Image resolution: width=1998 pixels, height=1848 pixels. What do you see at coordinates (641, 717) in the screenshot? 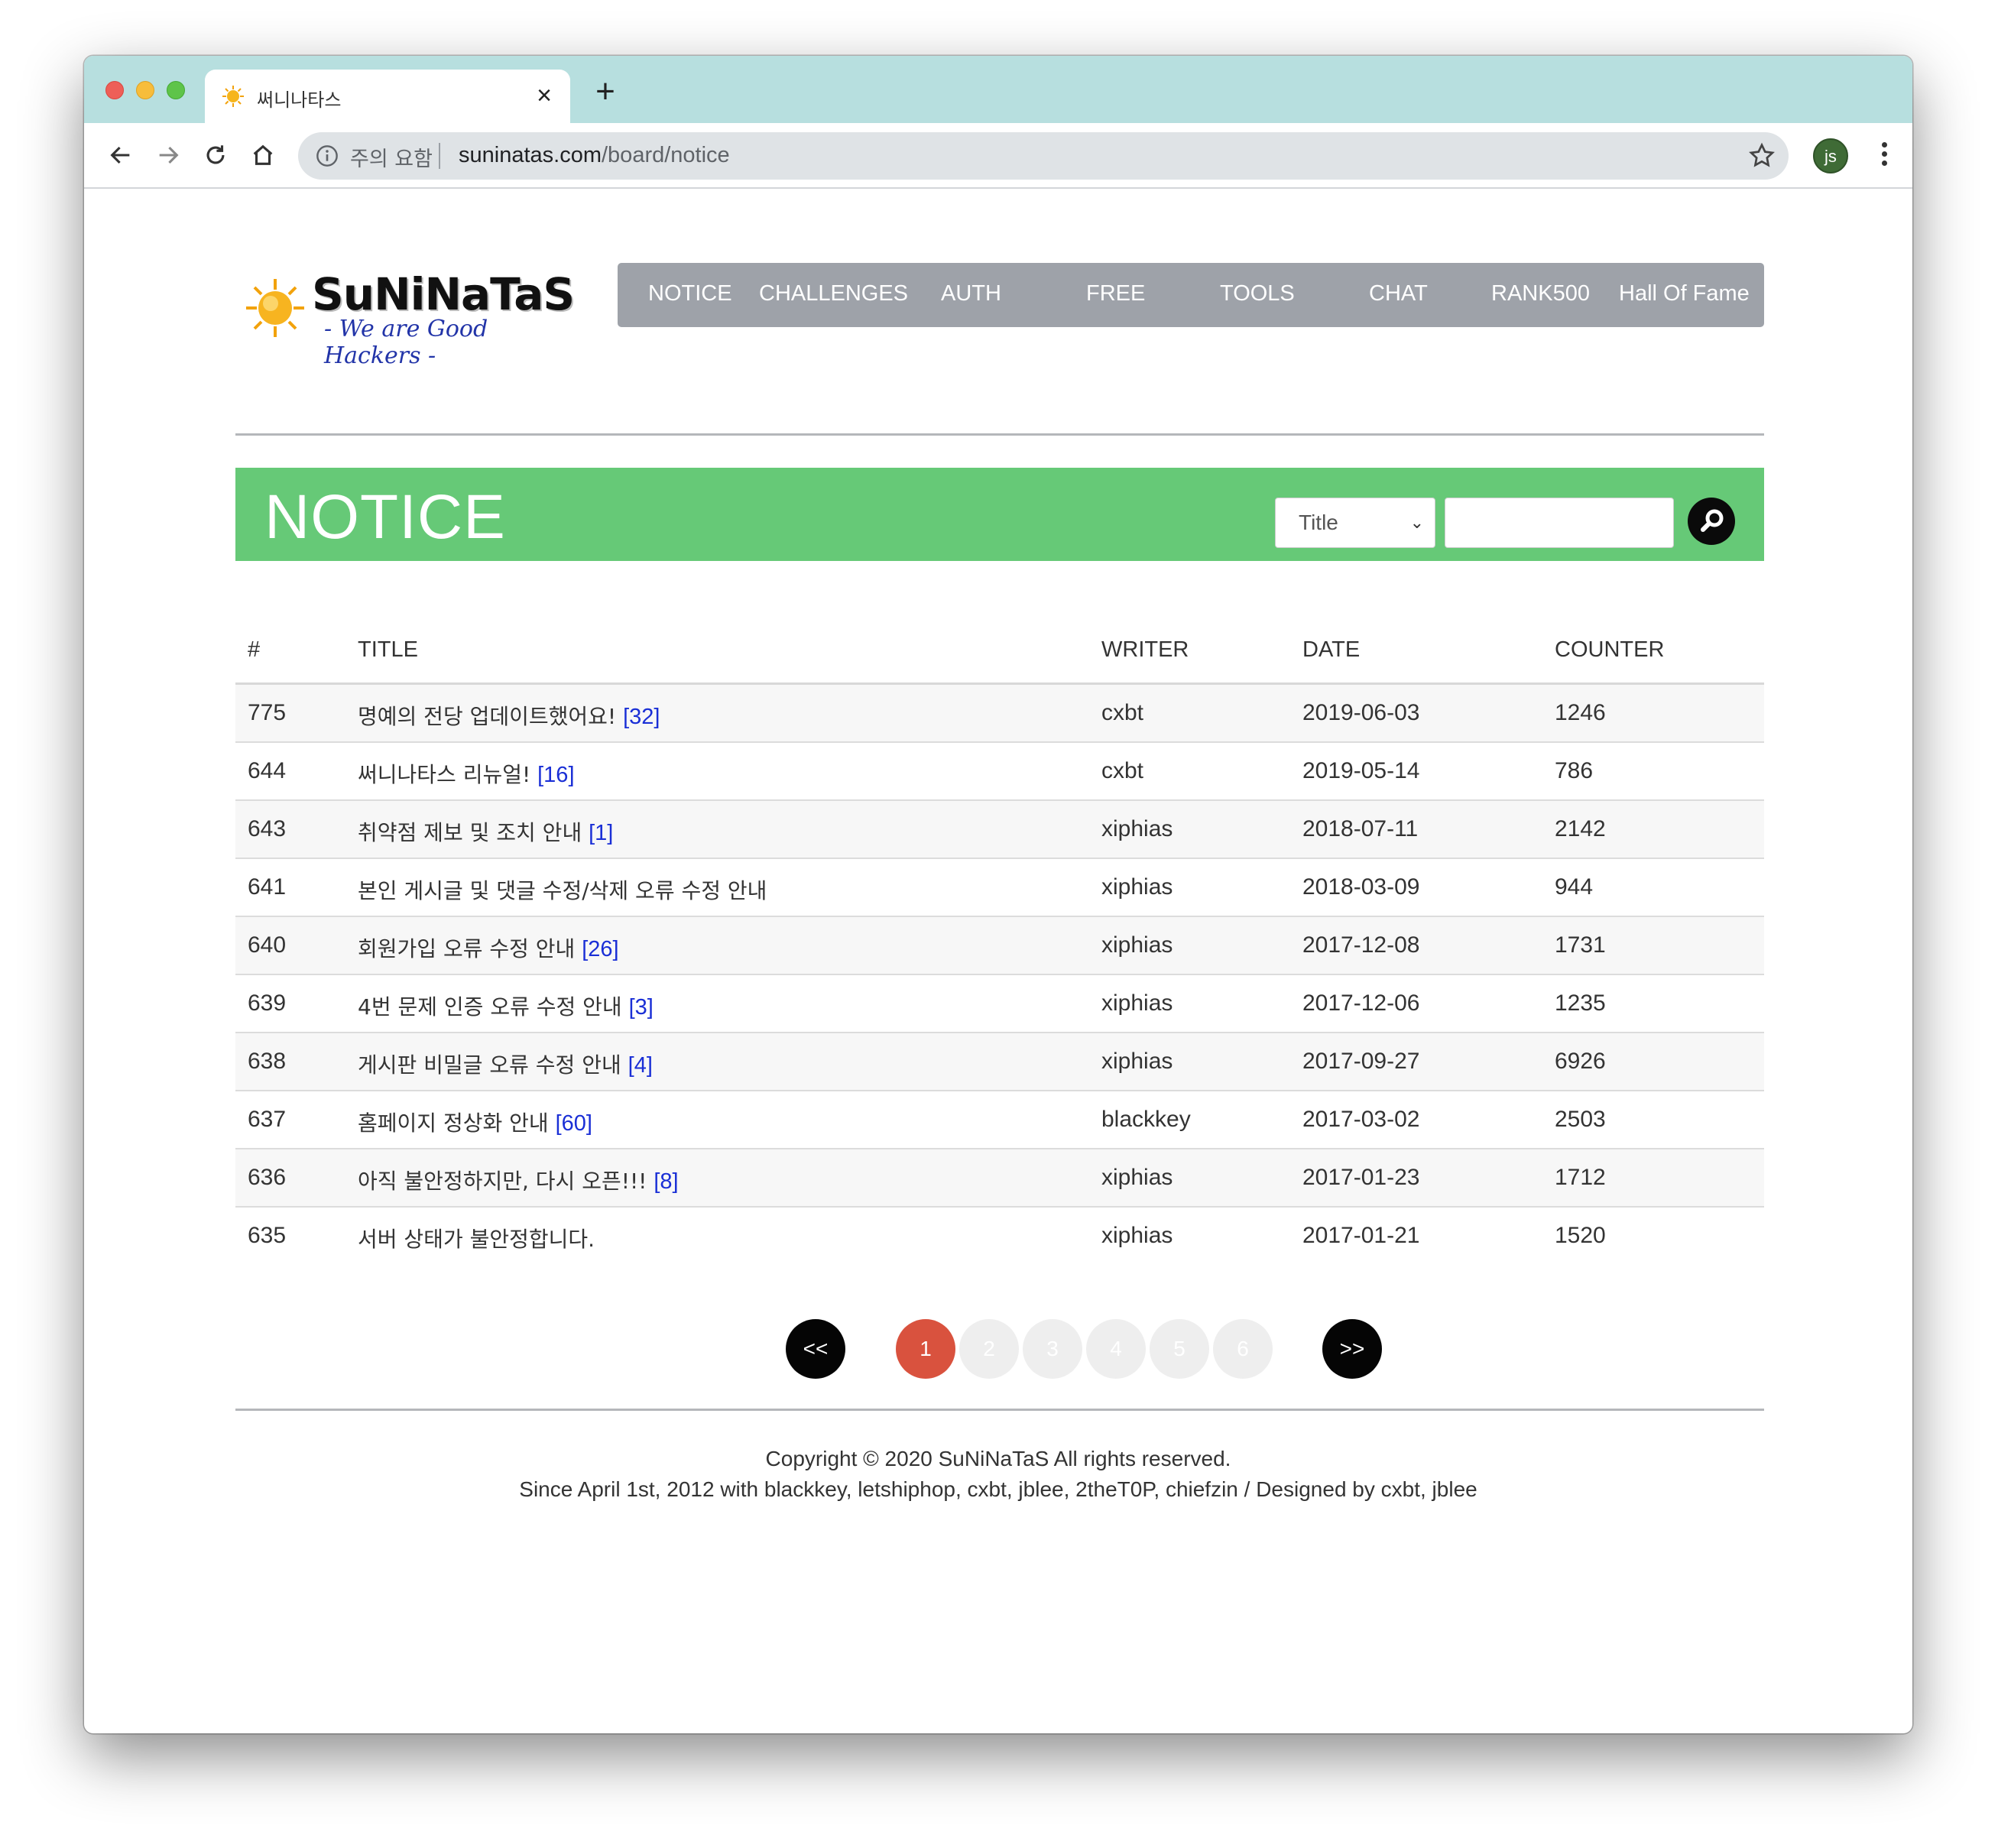
I see `comment-count-link: [32]` at bounding box center [641, 717].